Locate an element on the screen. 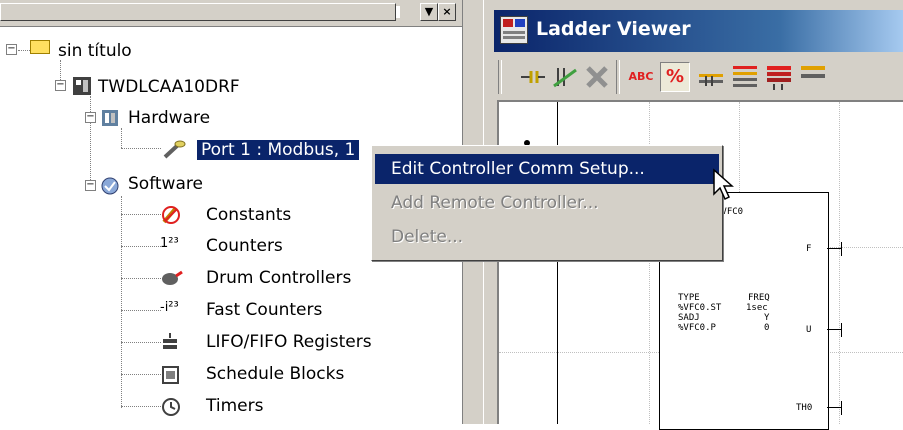 This screenshot has height=430, width=903. param-st-key: %VFC0.ST is located at coordinates (700, 308).